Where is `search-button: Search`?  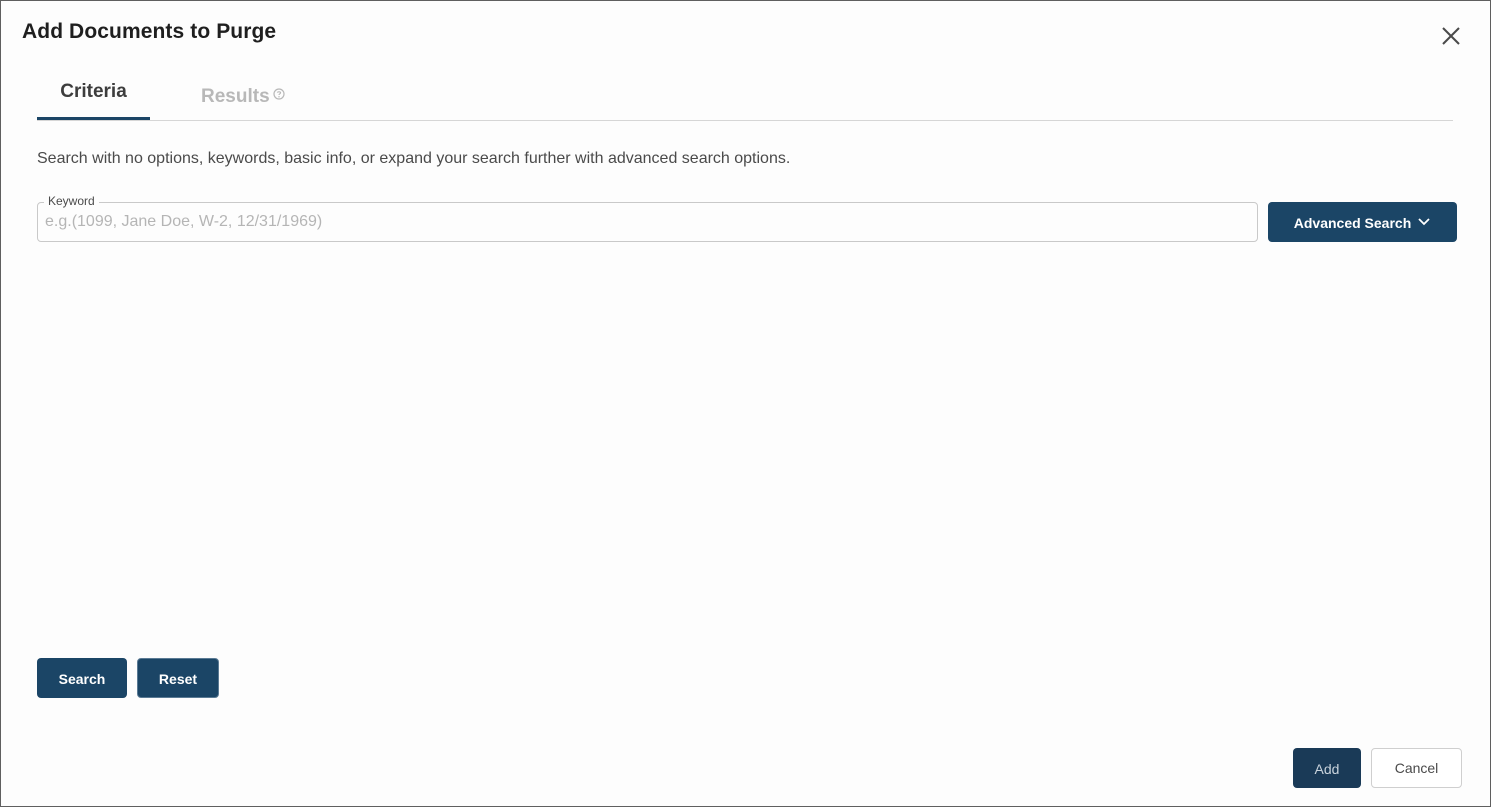 search-button: Search is located at coordinates (82, 678).